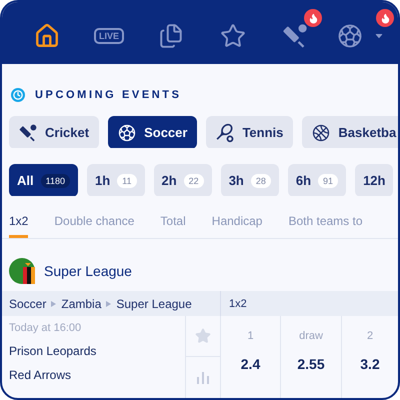  What do you see at coordinates (203, 336) in the screenshot?
I see `favorite-star-icon` at bounding box center [203, 336].